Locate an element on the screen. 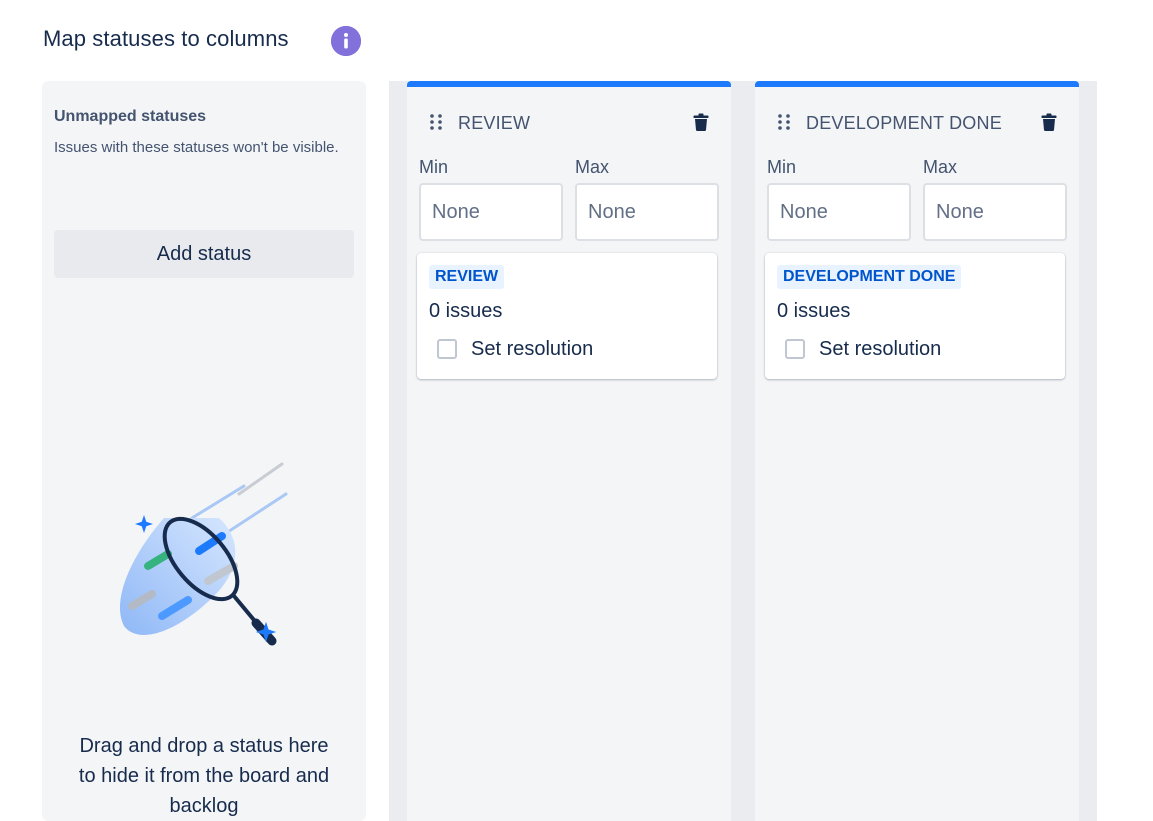  unmapped-title: Unmapped statuses is located at coordinates (130, 116).